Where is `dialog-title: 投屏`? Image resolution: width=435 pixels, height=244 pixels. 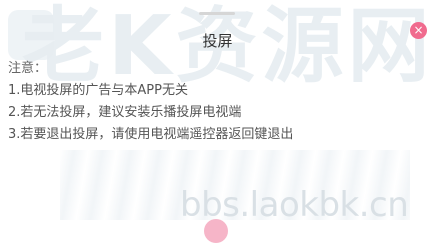
dialog-title: 投屏 is located at coordinates (217, 41).